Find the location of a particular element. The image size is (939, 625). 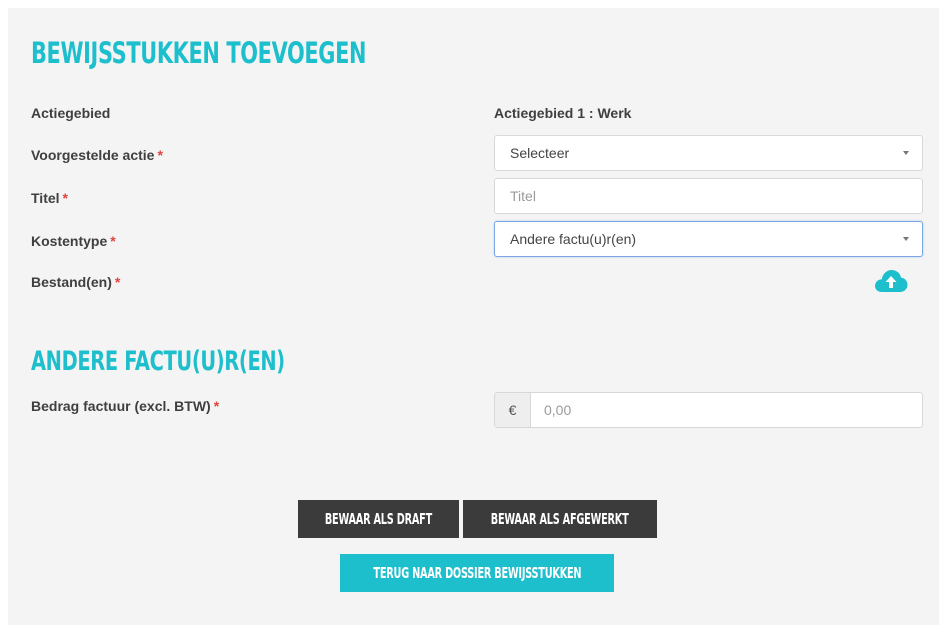

bedrag-label-text: Bedrag factuur (excl. BTW) is located at coordinates (121, 406).